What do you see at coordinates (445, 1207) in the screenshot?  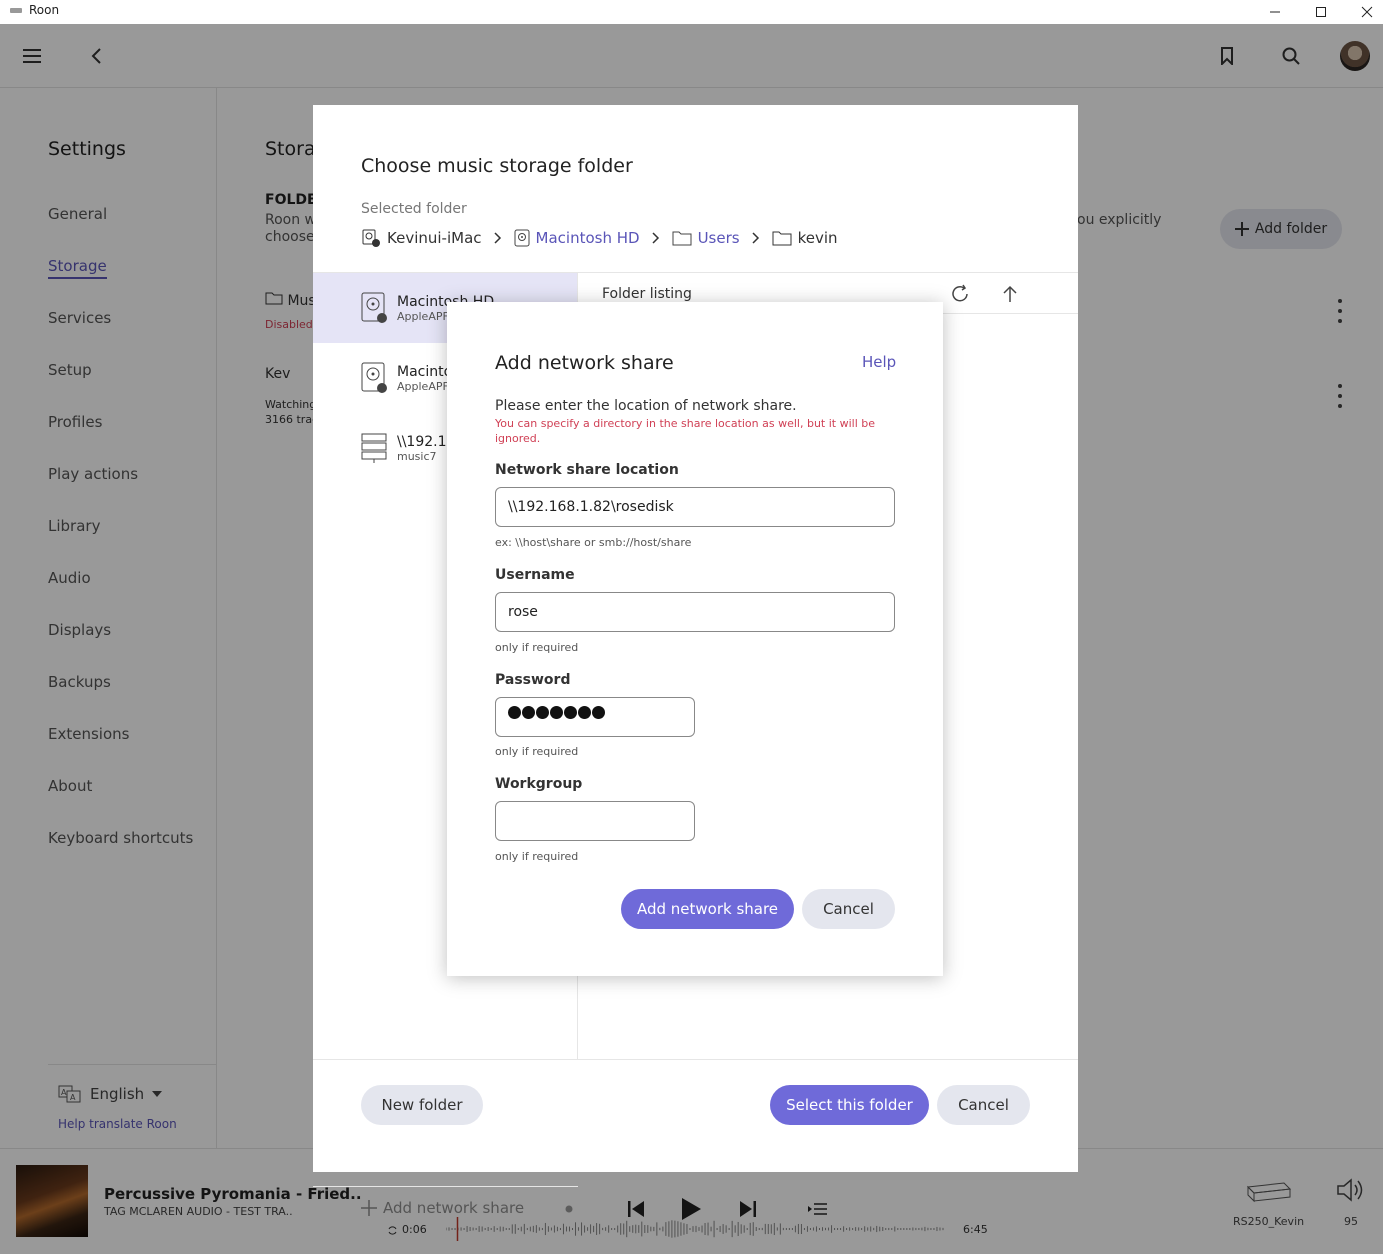 I see `add-network-share-link: Add network share` at bounding box center [445, 1207].